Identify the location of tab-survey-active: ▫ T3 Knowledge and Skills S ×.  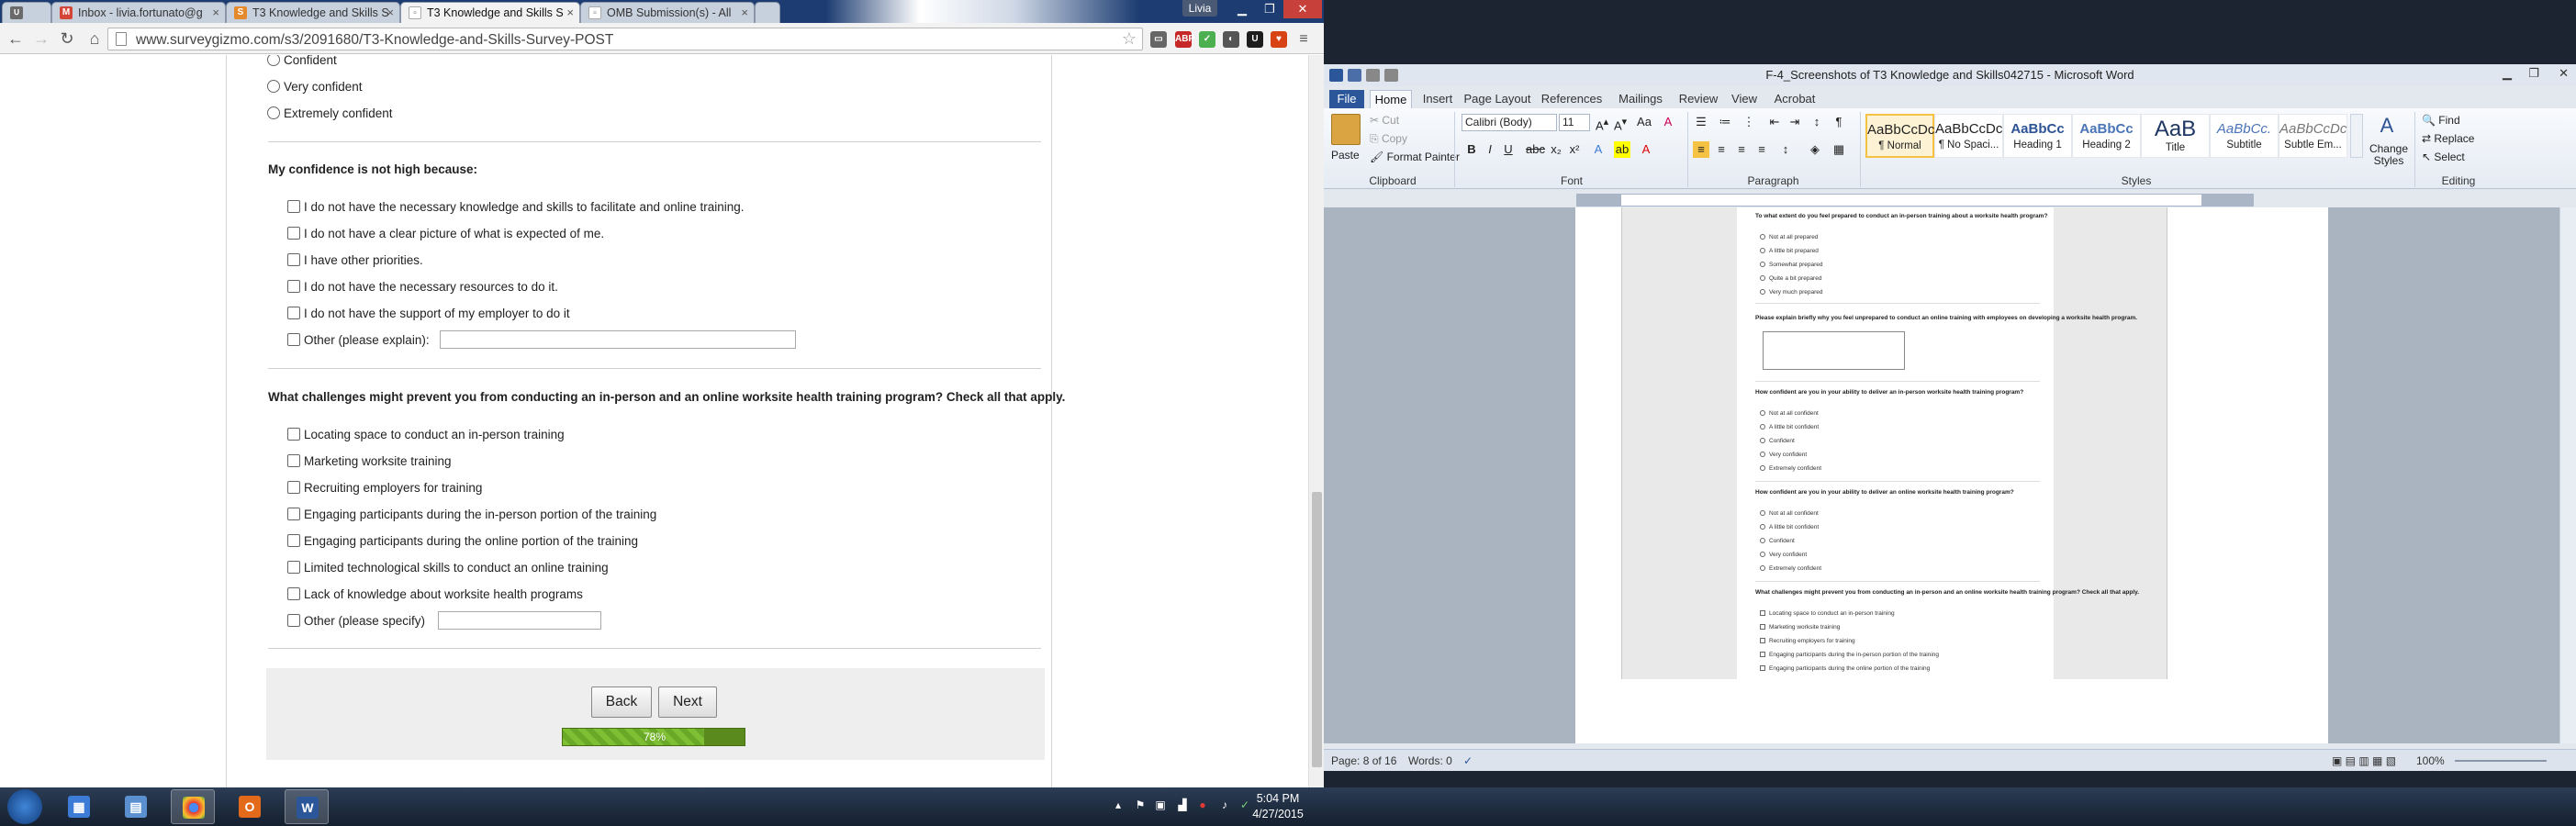
(490, 13).